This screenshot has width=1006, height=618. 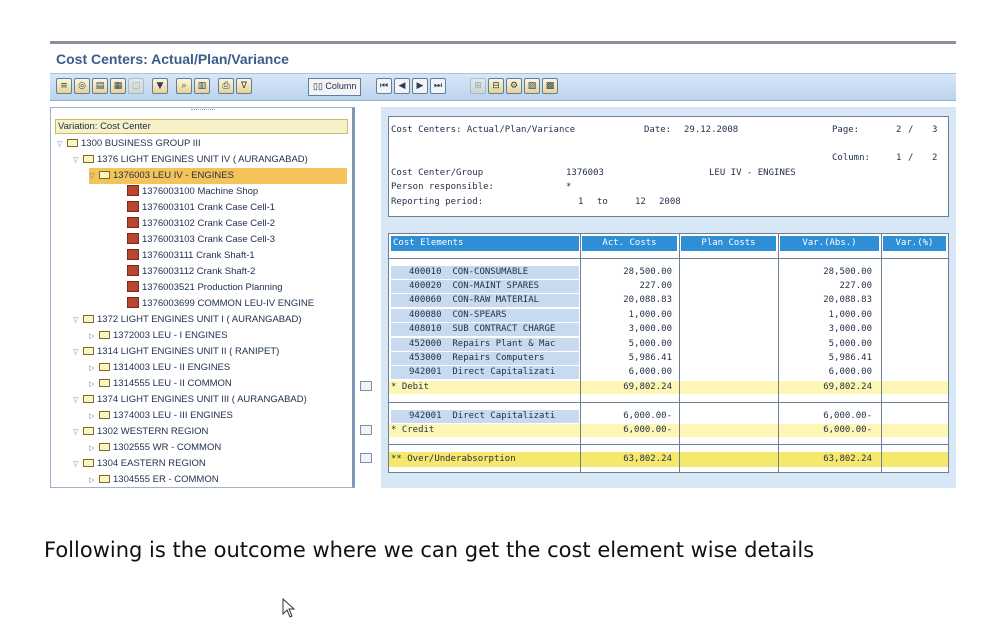 What do you see at coordinates (826, 286) in the screenshot?
I see `var-abs-cell: 227.00` at bounding box center [826, 286].